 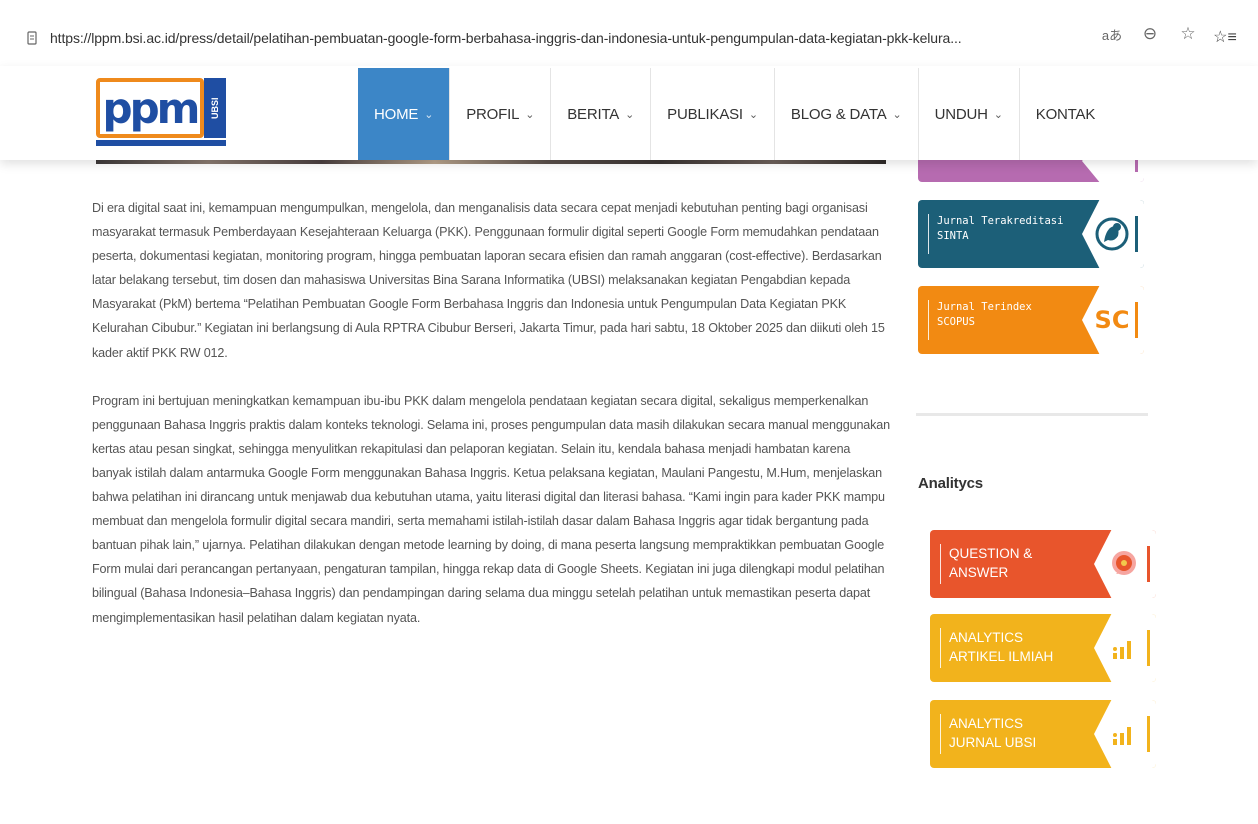 I want to click on logo-strip, so click(x=161, y=143).